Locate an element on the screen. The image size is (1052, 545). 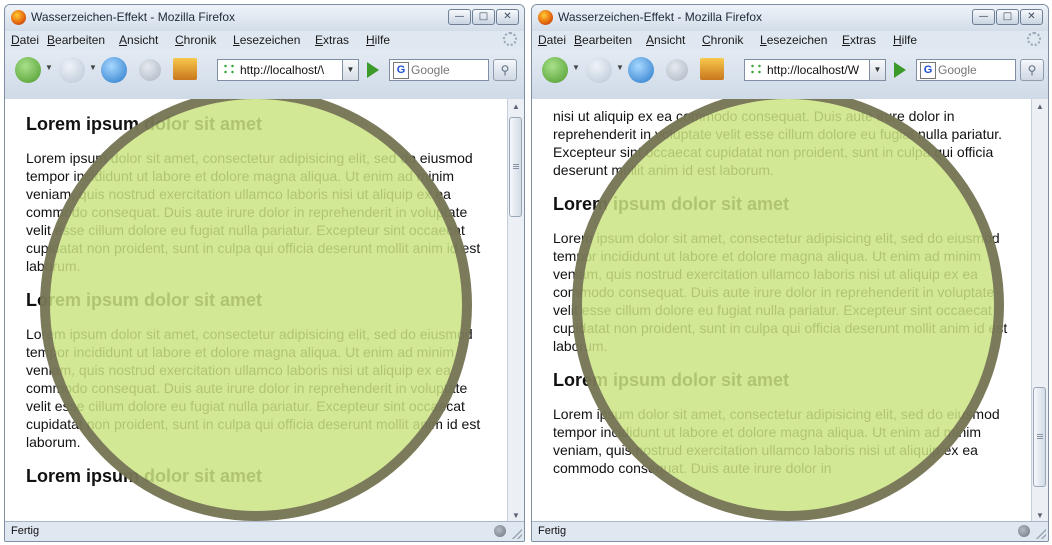
navigation-toolbar: ▼ ▼ http://localhost/W ▼ G Google ⚲ is located at coordinates (790, 74).